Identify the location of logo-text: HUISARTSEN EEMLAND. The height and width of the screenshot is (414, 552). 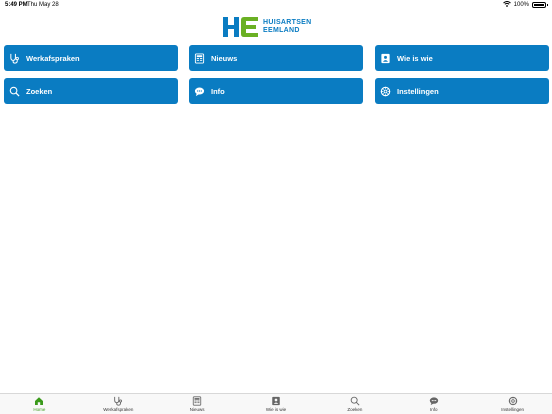
(287, 27).